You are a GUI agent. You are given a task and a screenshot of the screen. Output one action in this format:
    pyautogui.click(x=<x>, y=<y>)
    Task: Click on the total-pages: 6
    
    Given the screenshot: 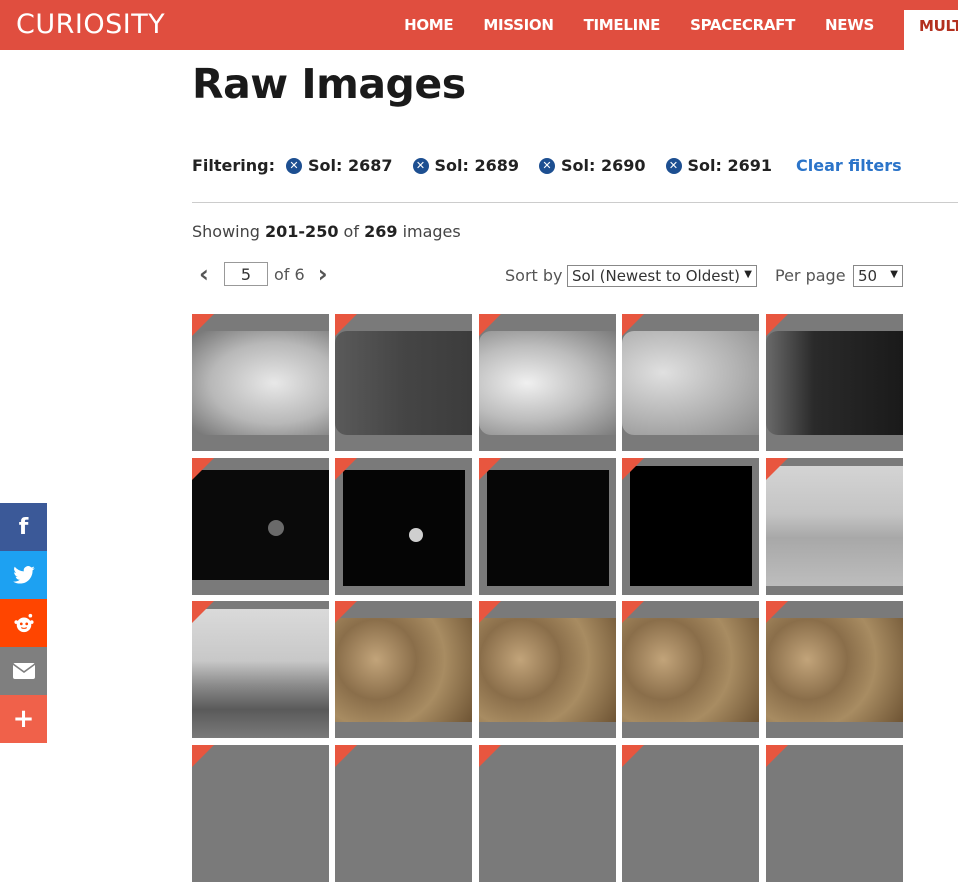 What is the action you would take?
    pyautogui.click(x=299, y=274)
    